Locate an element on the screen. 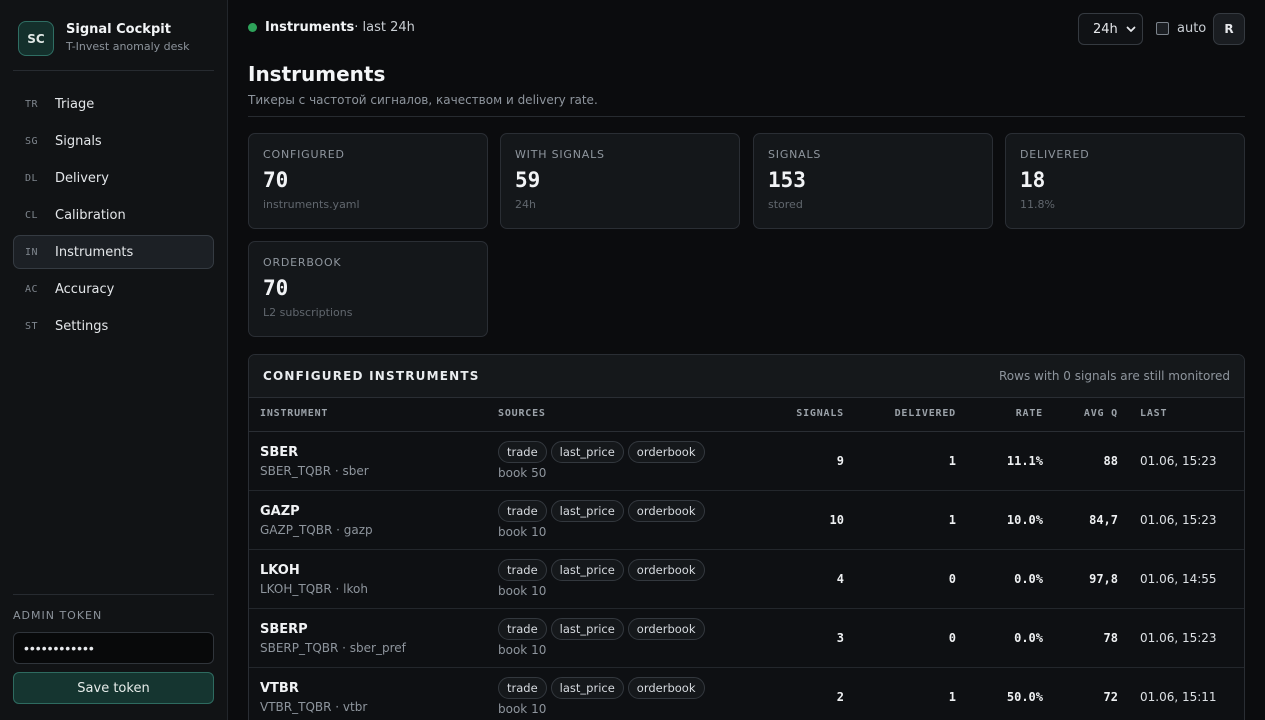 This screenshot has height=720, width=1265. signals-count: 3 is located at coordinates (840, 638).